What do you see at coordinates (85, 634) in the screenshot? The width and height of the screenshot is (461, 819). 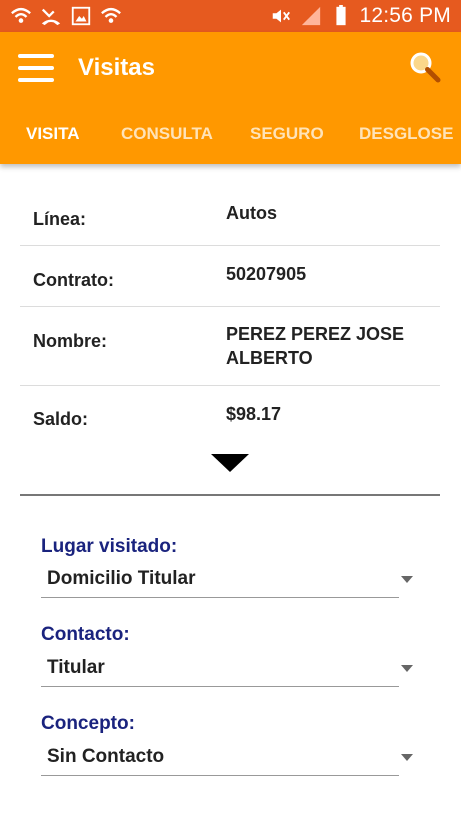 I see `contacto-label: Contacto:` at bounding box center [85, 634].